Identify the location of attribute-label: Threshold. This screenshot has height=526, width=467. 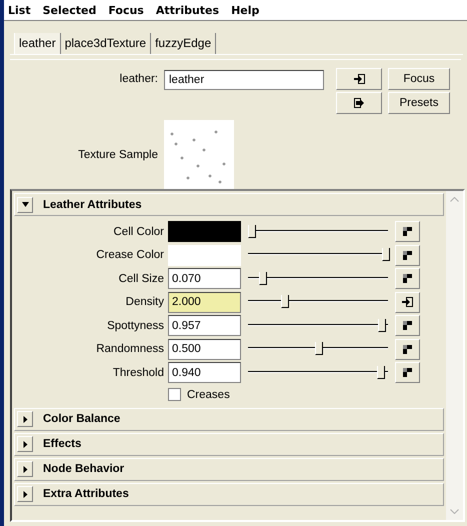
(138, 372).